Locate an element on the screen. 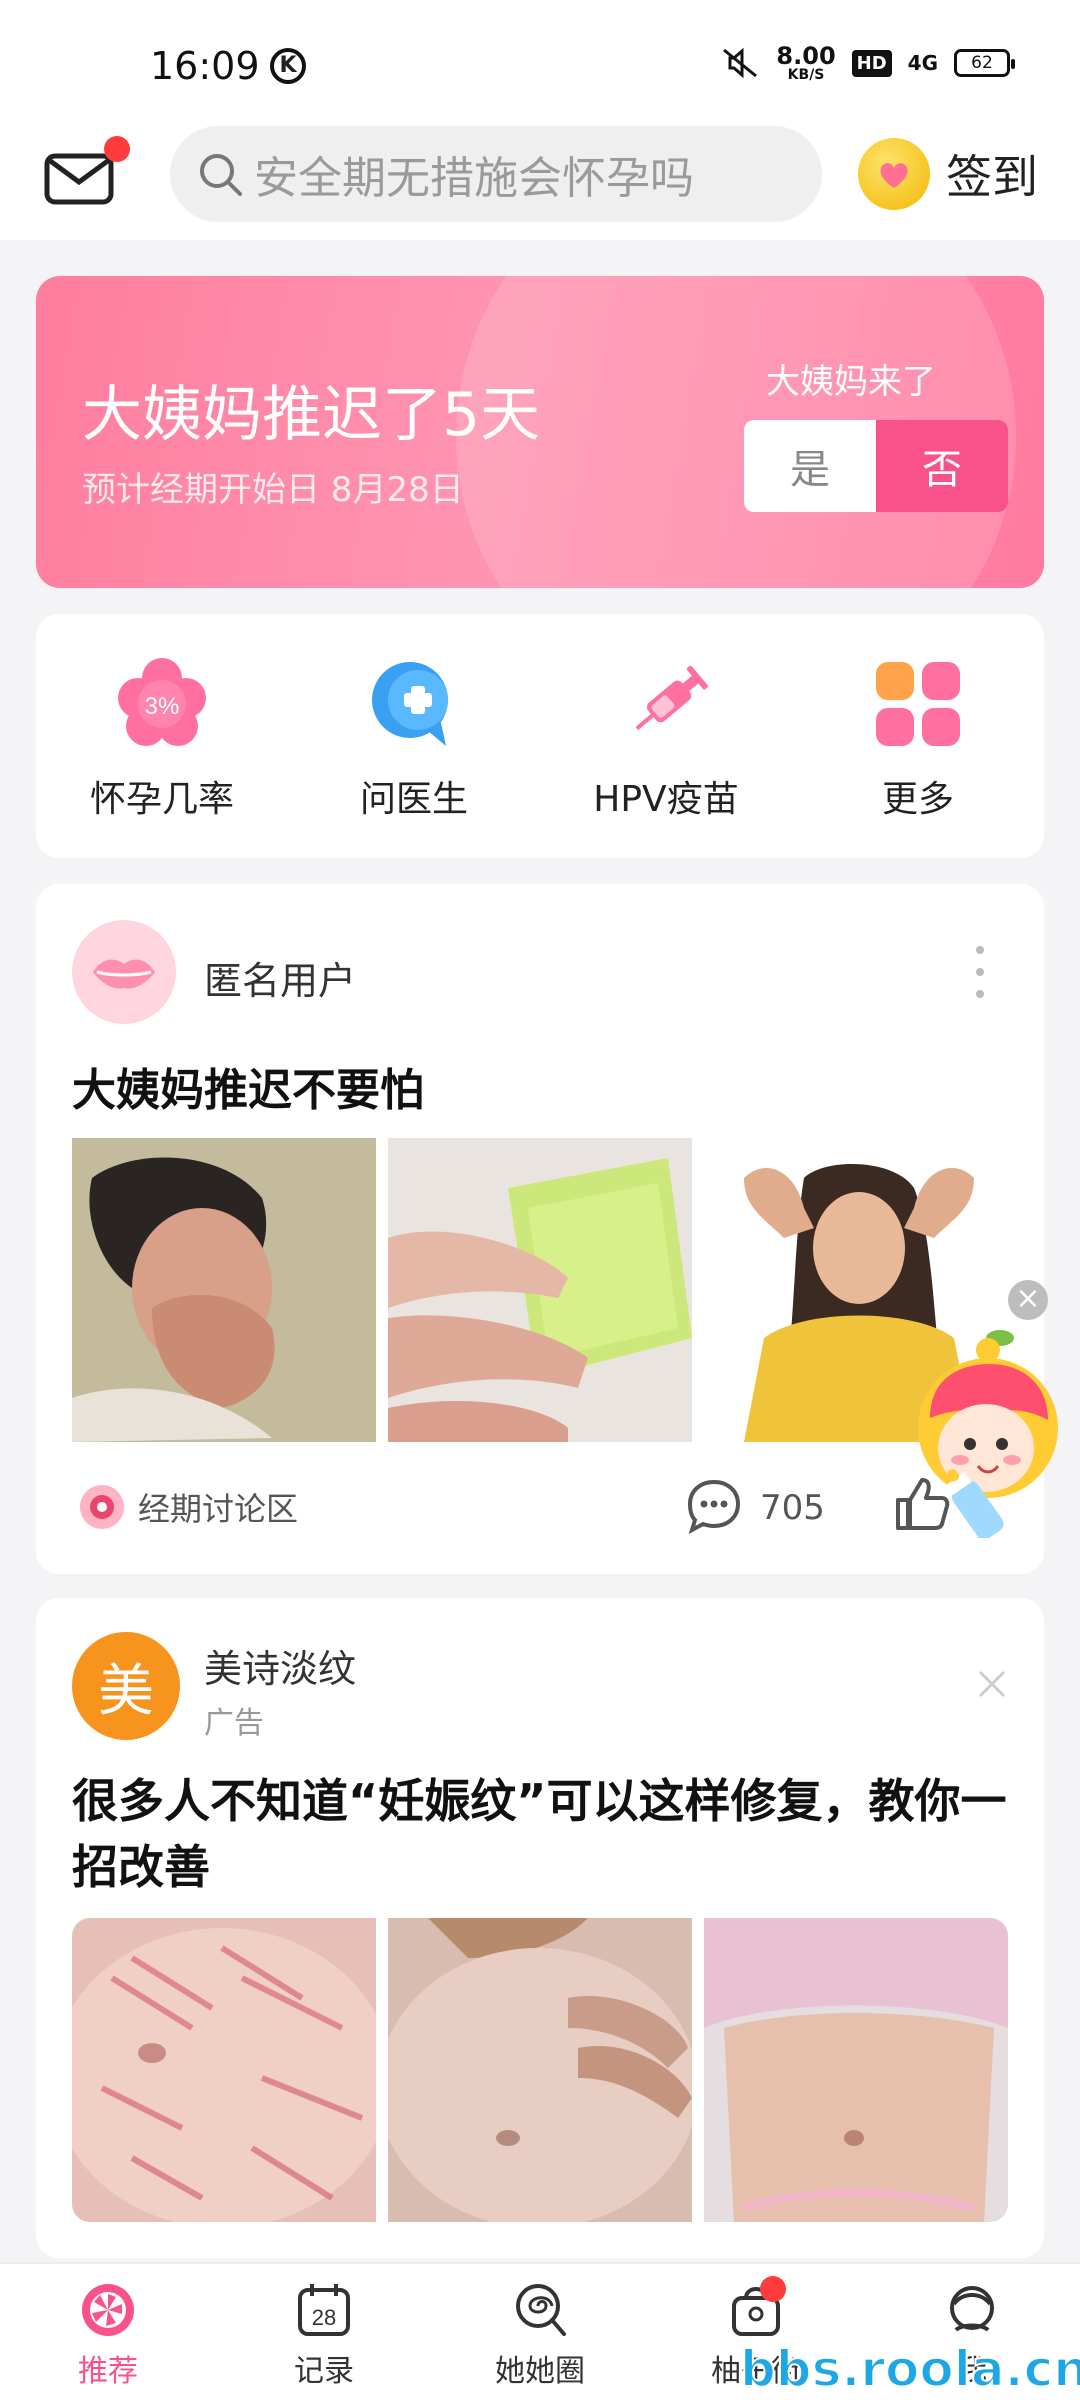  checkin-button: 签到 is located at coordinates (948, 174).